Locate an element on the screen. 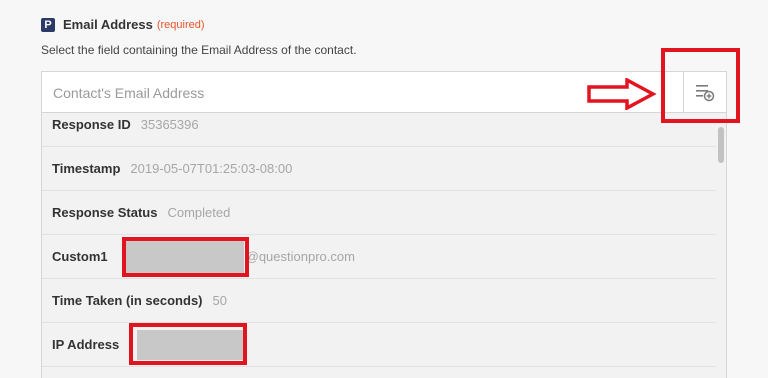  option-value: @questionpro.com is located at coordinates (300, 256).